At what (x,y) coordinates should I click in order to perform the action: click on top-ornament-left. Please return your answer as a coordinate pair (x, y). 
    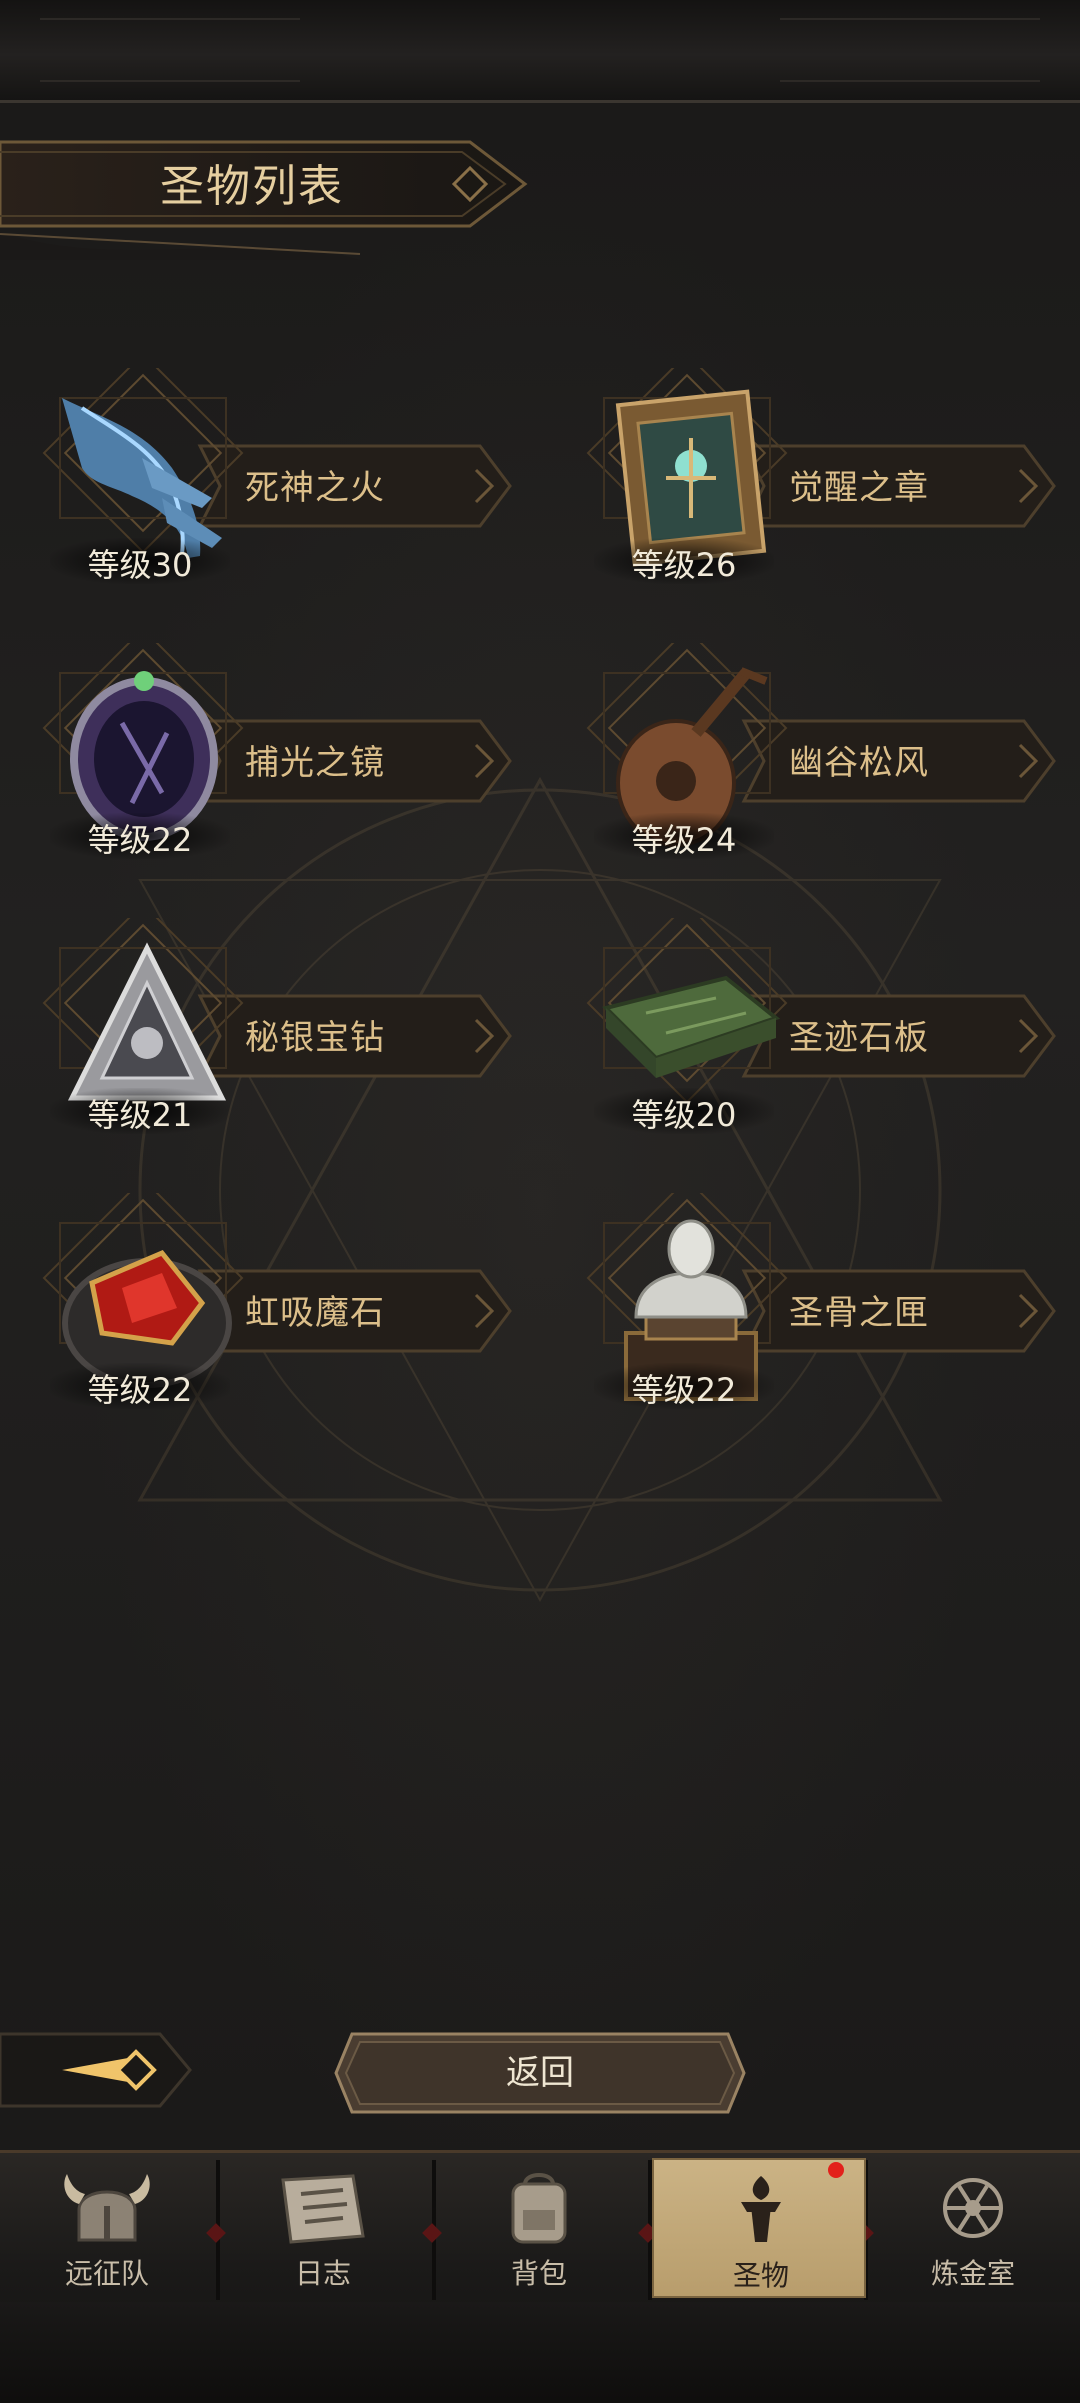
    Looking at the image, I should click on (170, 50).